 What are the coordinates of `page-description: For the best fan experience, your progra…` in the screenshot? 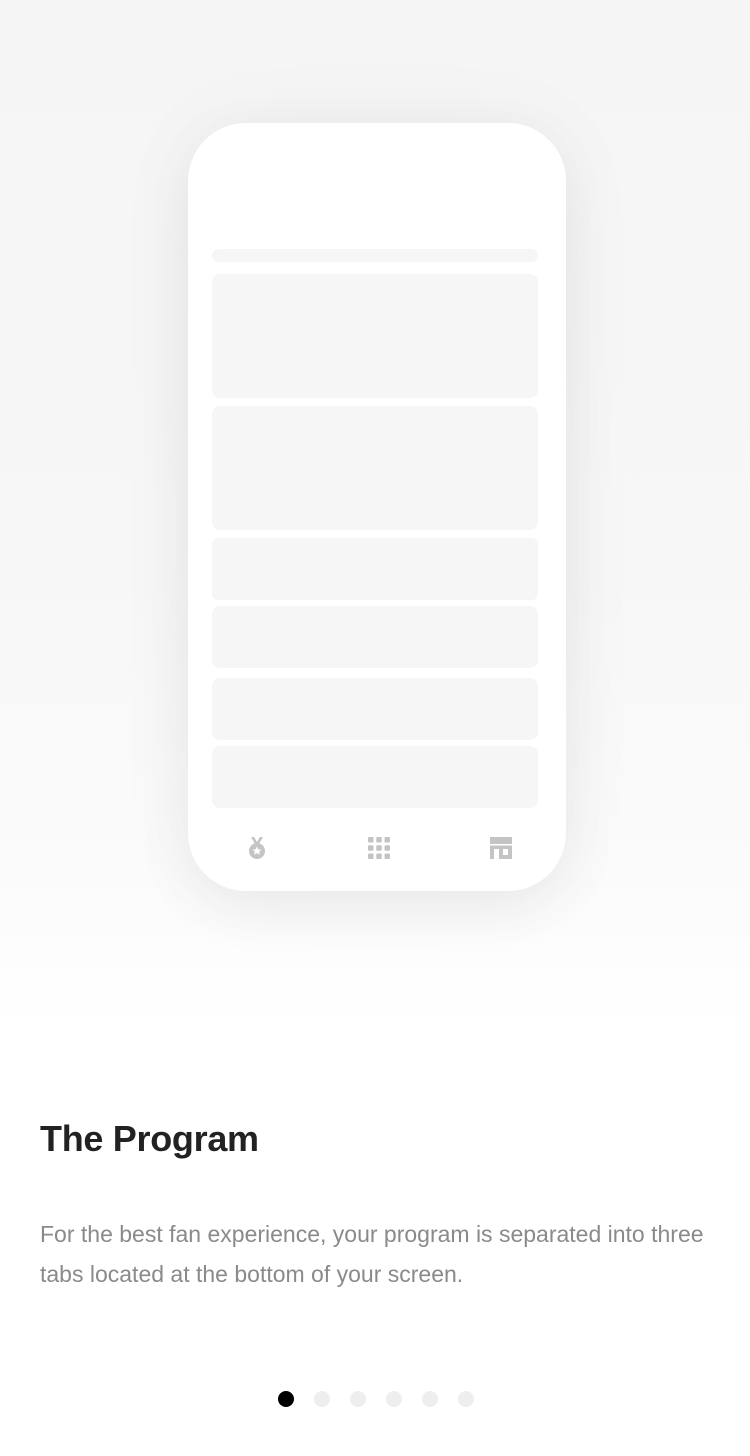 It's located at (372, 1254).